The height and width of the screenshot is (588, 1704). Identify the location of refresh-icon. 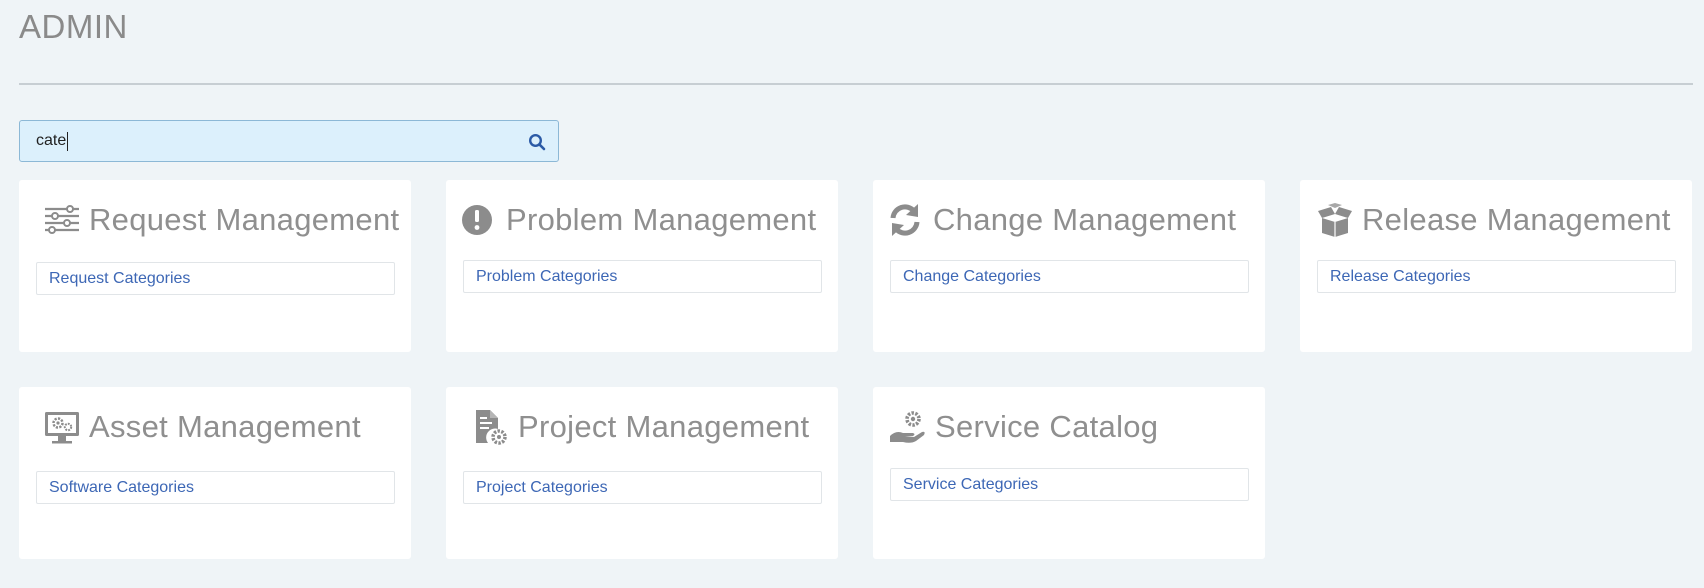
(906, 220).